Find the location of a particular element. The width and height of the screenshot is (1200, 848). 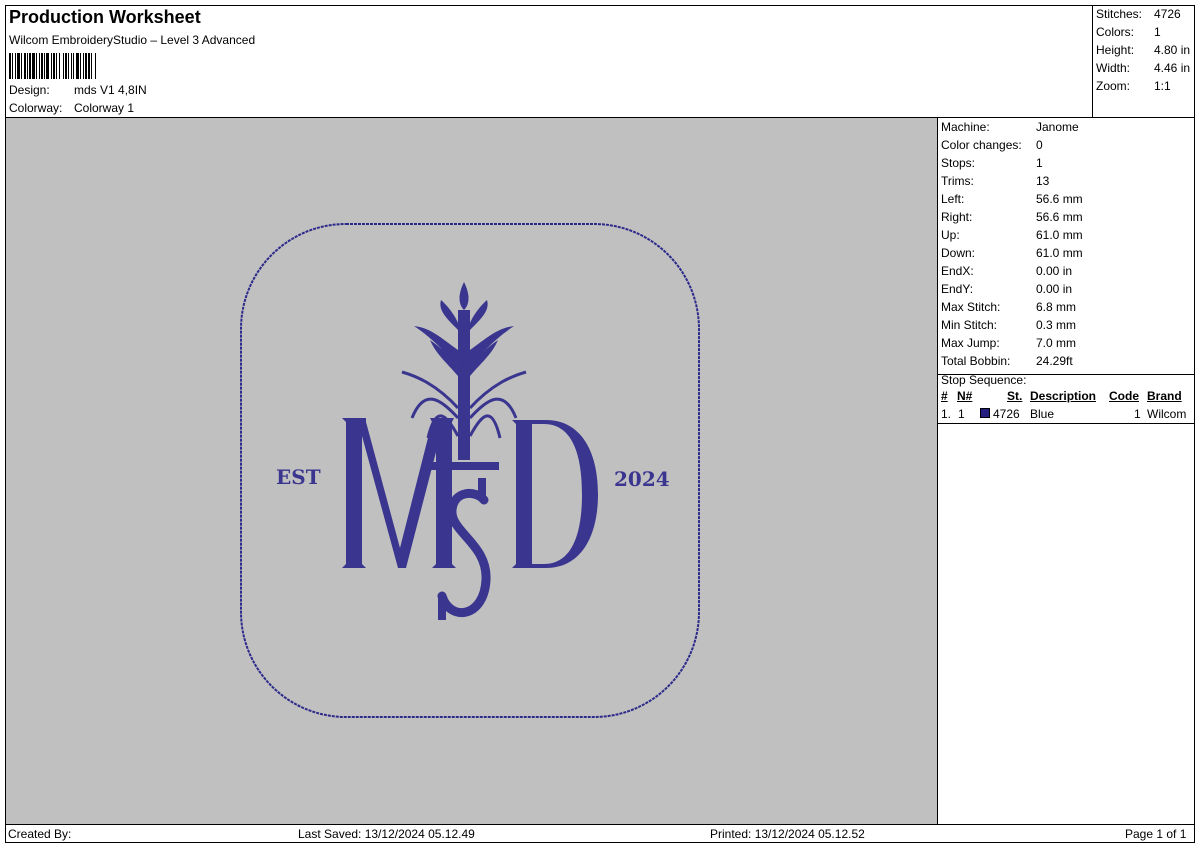

col-num: # is located at coordinates (944, 396).